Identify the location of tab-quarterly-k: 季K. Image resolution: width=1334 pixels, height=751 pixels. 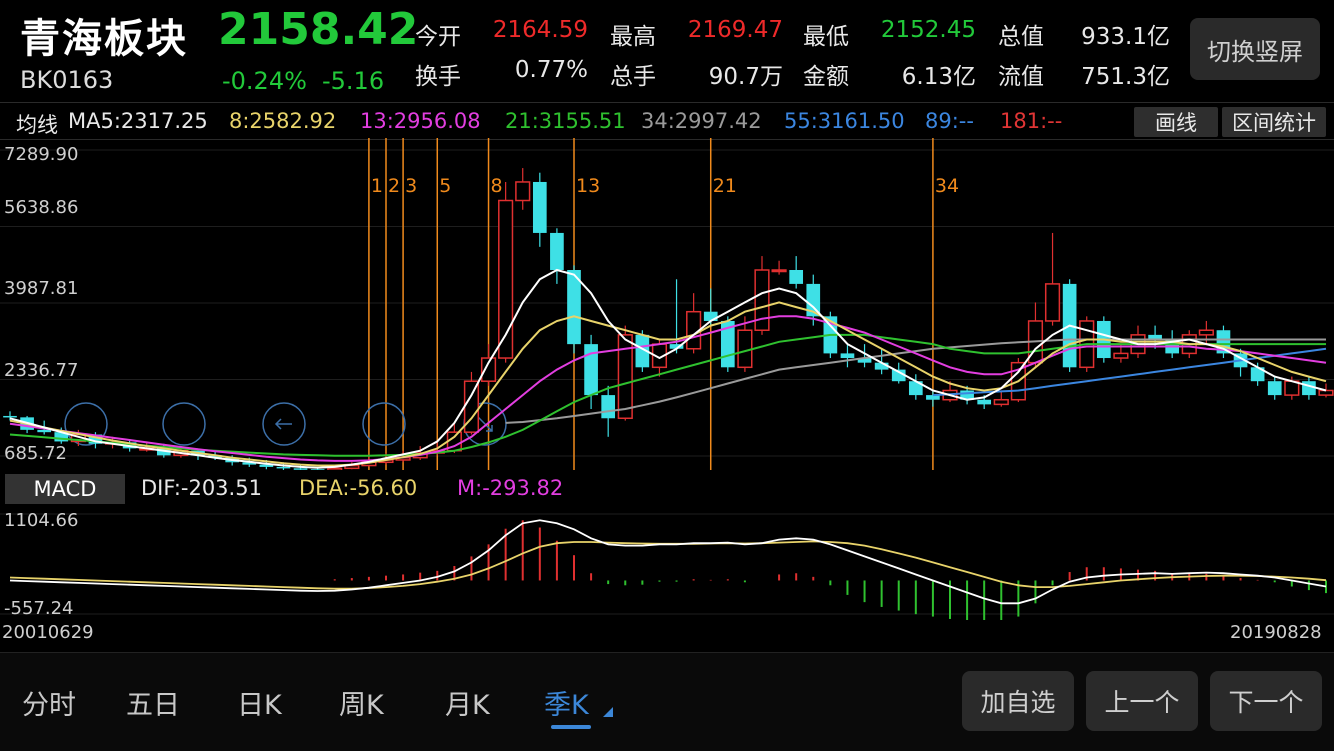
(566, 702).